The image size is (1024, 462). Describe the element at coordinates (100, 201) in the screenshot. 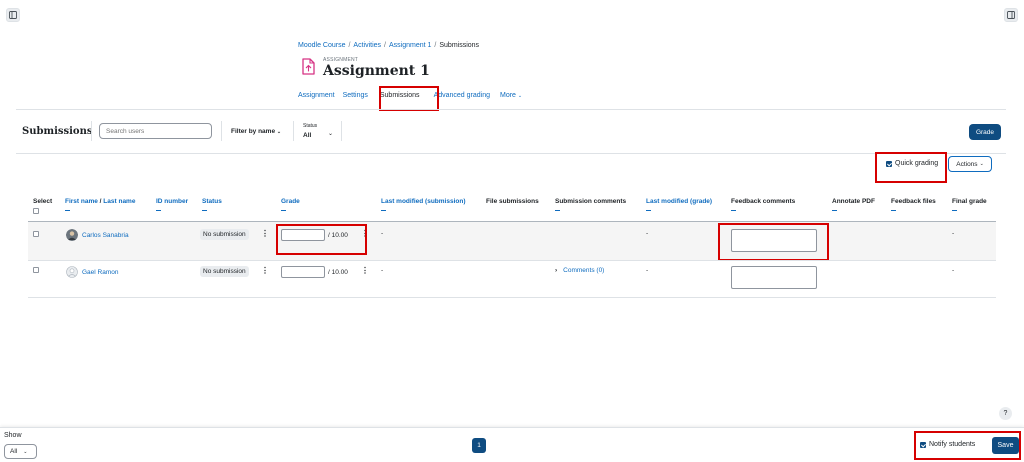

I see `column-header-name: First name / Last name` at that location.